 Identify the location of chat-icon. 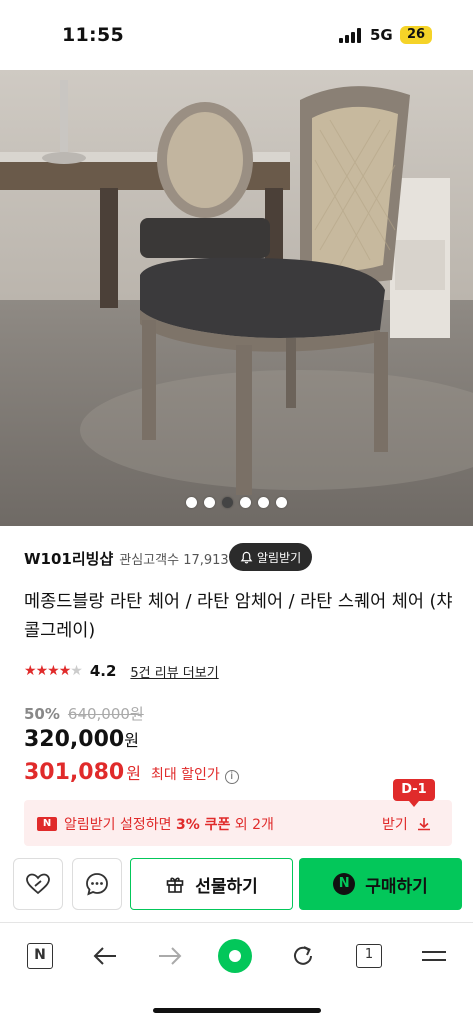
(97, 884).